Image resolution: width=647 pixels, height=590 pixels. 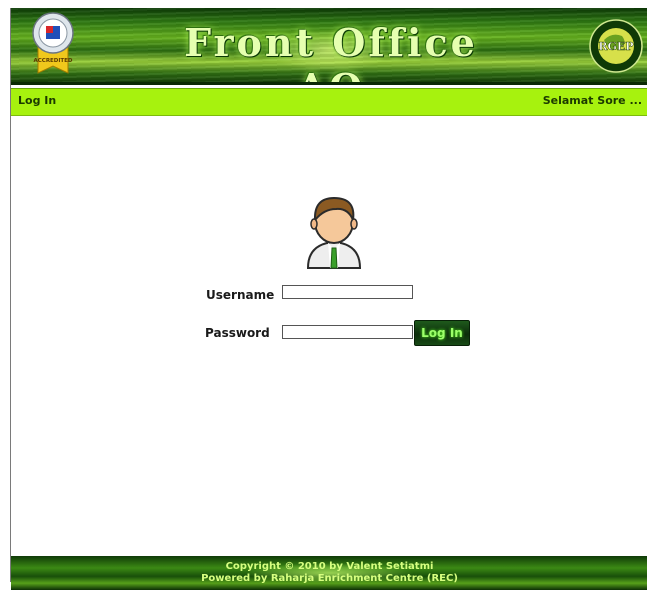 What do you see at coordinates (53, 43) in the screenshot?
I see `university-accreditation-badge-icon: ACCREDITED` at bounding box center [53, 43].